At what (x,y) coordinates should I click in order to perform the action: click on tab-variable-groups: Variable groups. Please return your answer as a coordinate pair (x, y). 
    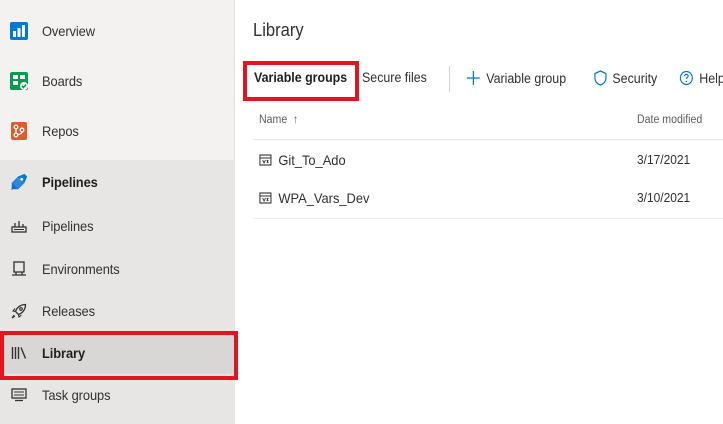
    Looking at the image, I should click on (300, 77).